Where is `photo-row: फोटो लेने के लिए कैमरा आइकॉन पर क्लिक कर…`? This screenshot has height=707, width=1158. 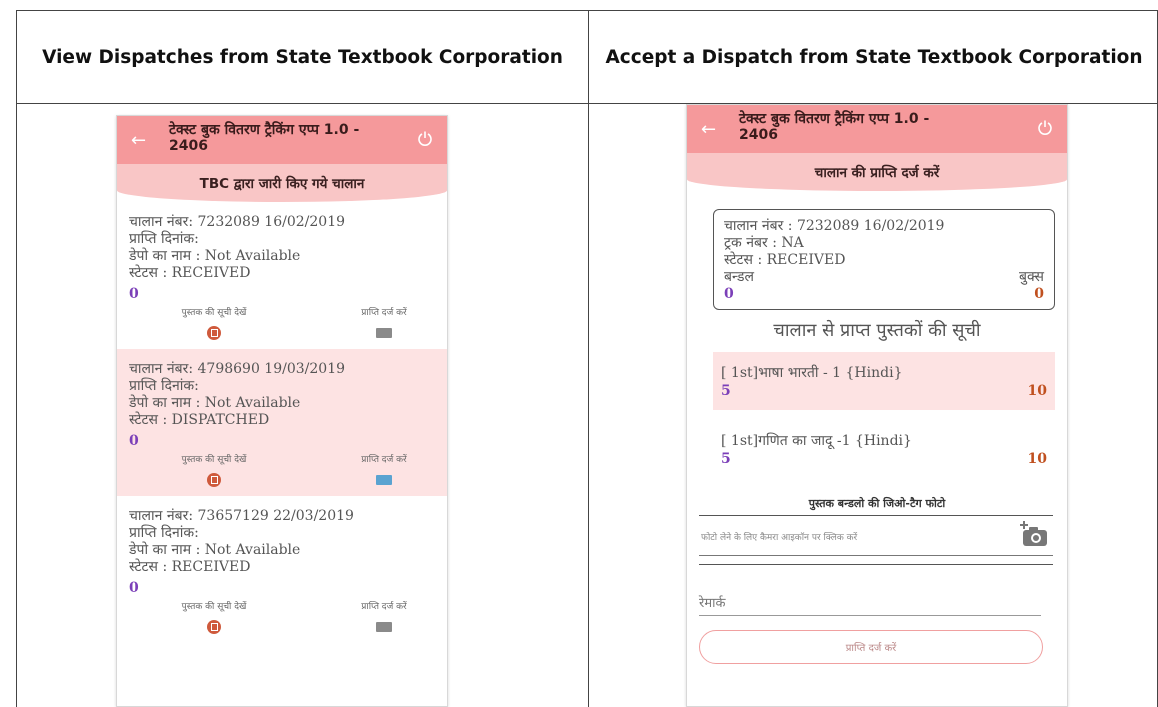
photo-row: फोटो लेने के लिए कैमरा आइकॉन पर क्लिक कर… is located at coordinates (876, 536).